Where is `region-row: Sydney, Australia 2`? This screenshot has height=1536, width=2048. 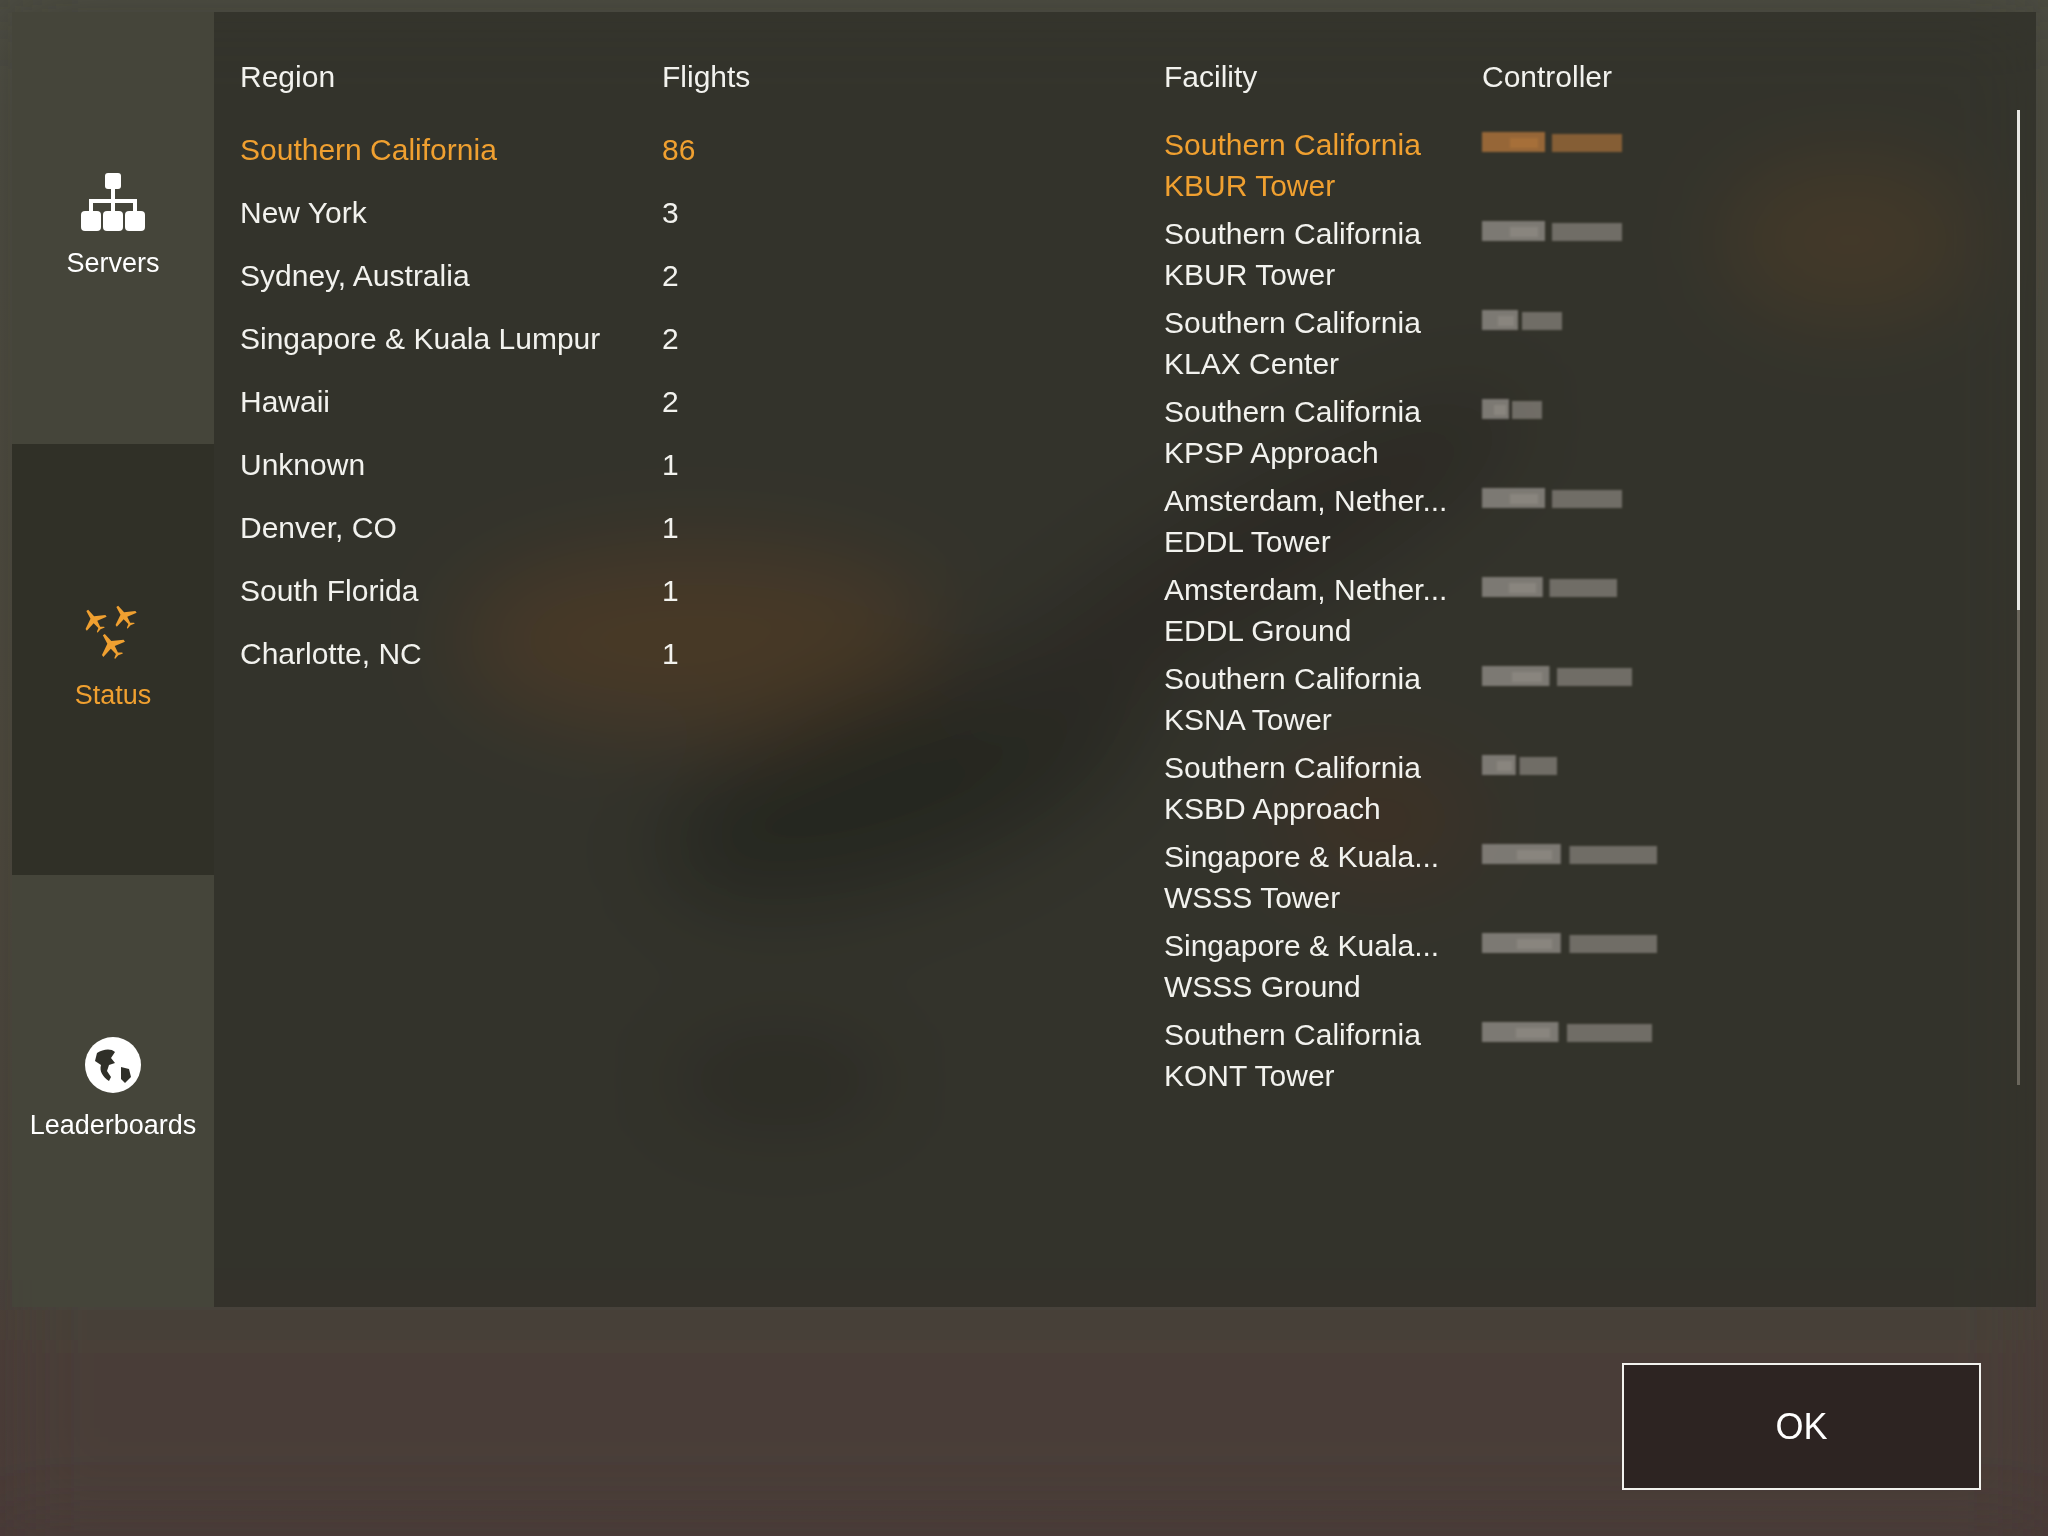 region-row: Sydney, Australia 2 is located at coordinates (702, 275).